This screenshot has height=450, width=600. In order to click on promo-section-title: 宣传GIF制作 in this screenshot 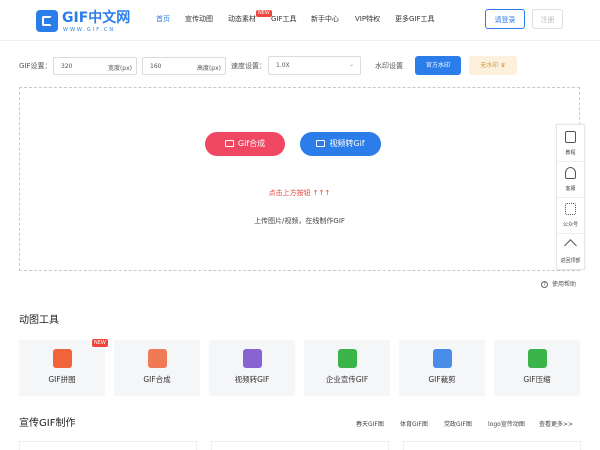, I will do `click(47, 423)`.